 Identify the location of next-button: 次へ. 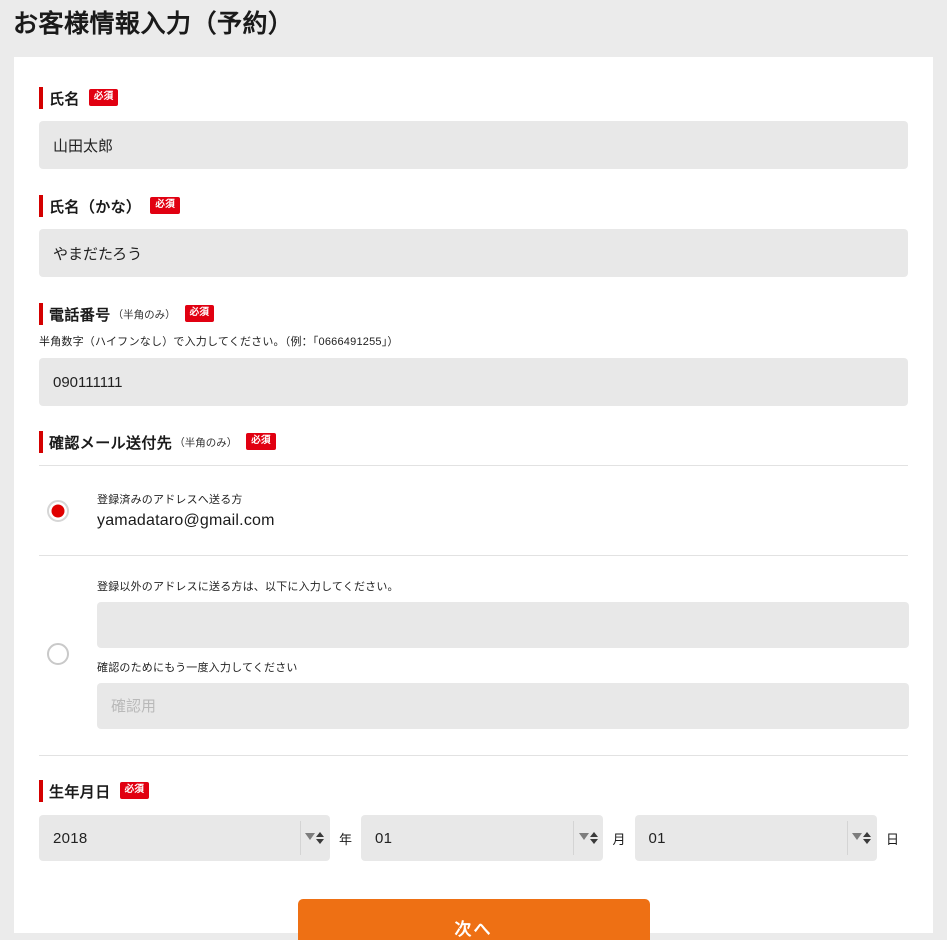
(473, 919).